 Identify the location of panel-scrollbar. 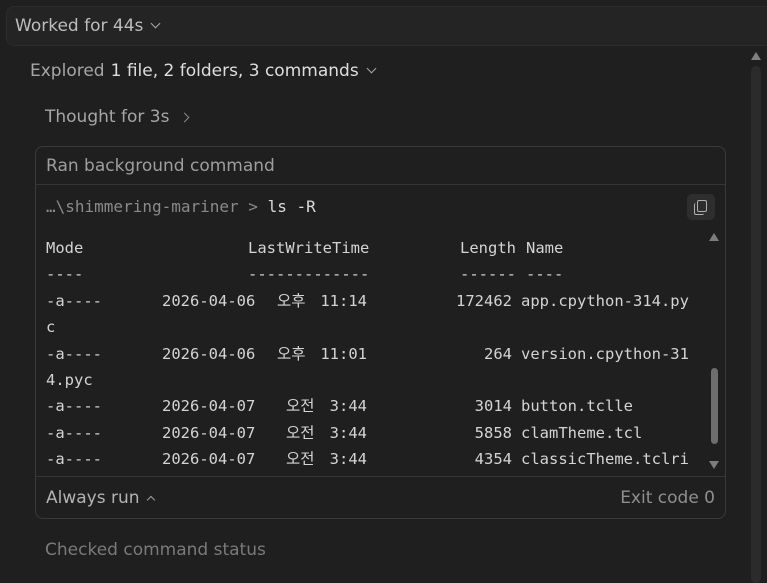
(756, 316).